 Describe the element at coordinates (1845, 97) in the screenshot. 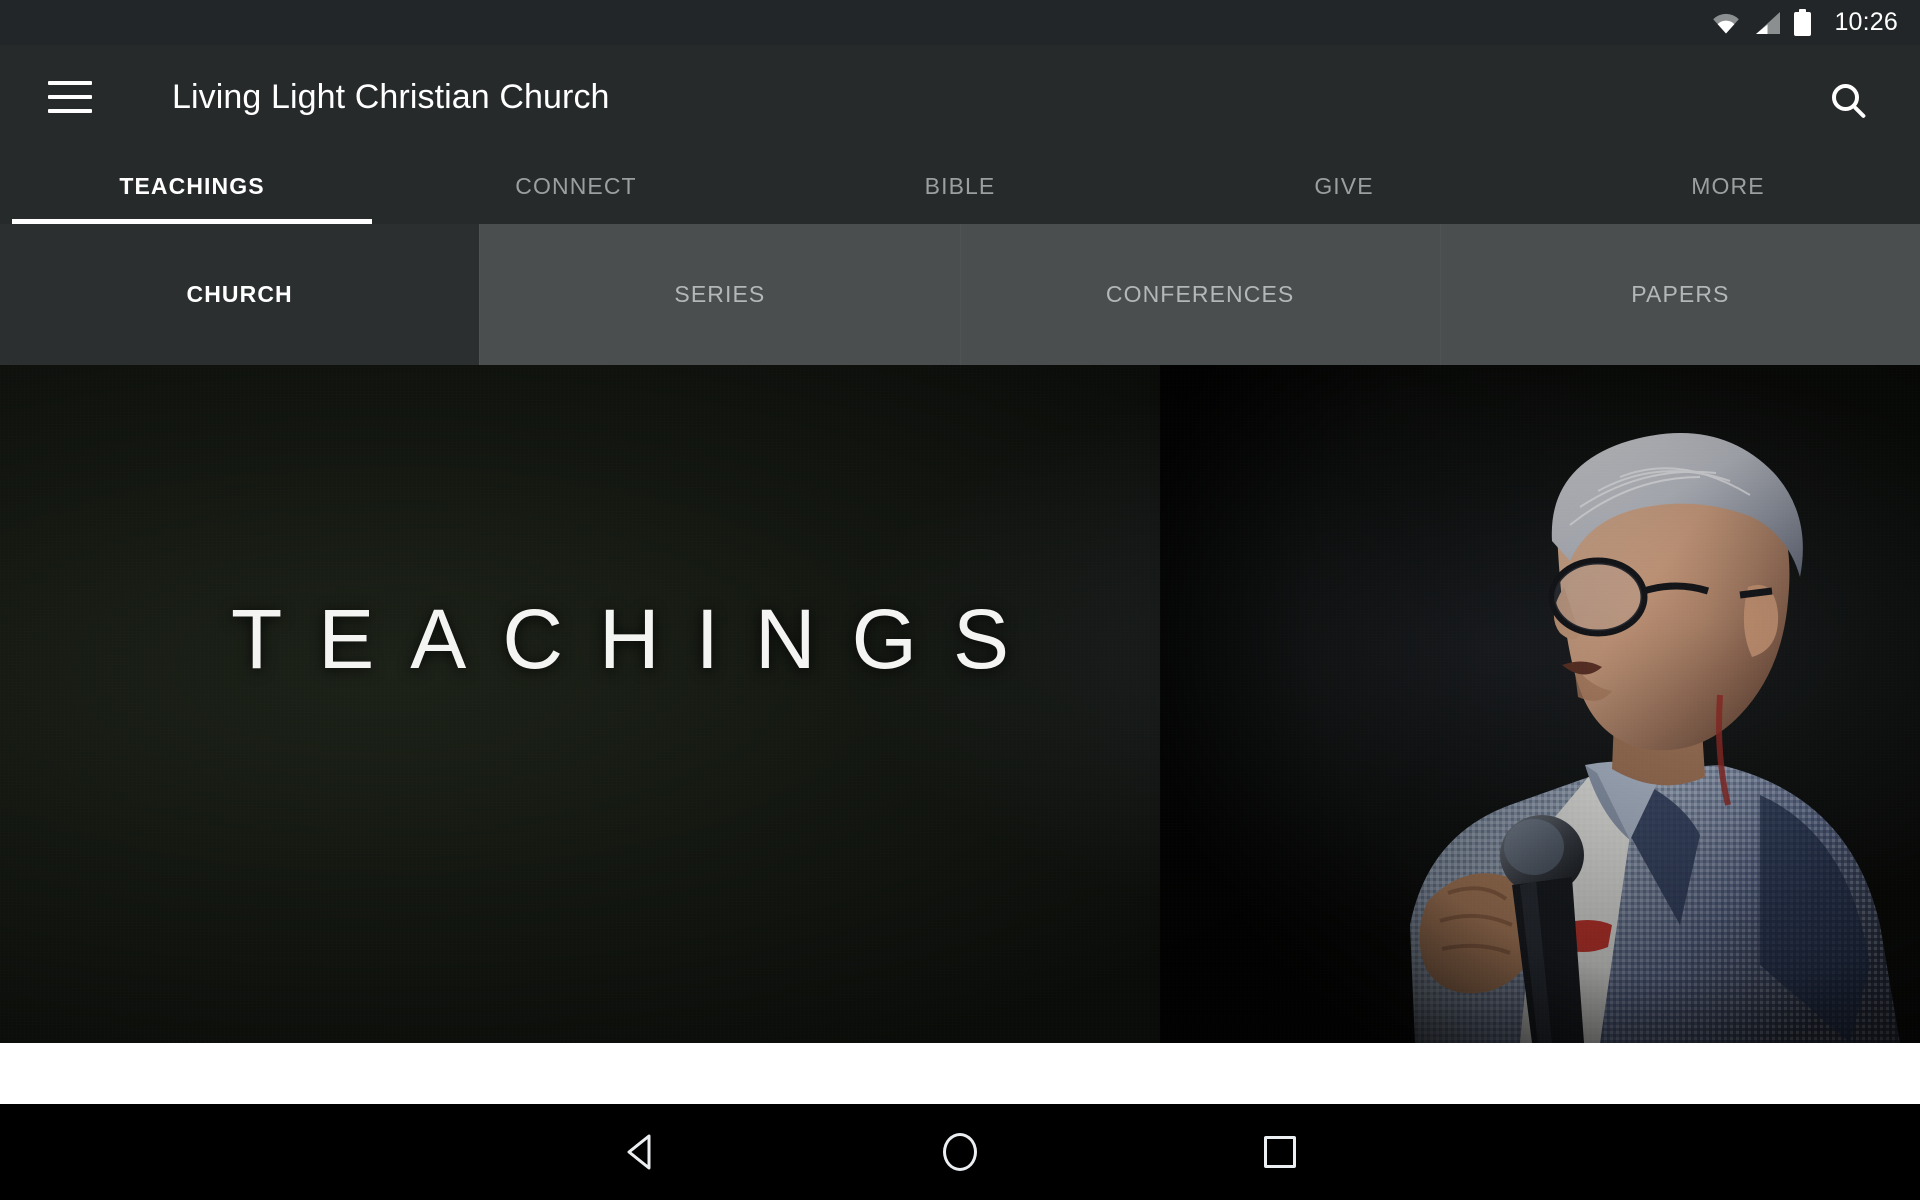

I see `search-icon` at that location.